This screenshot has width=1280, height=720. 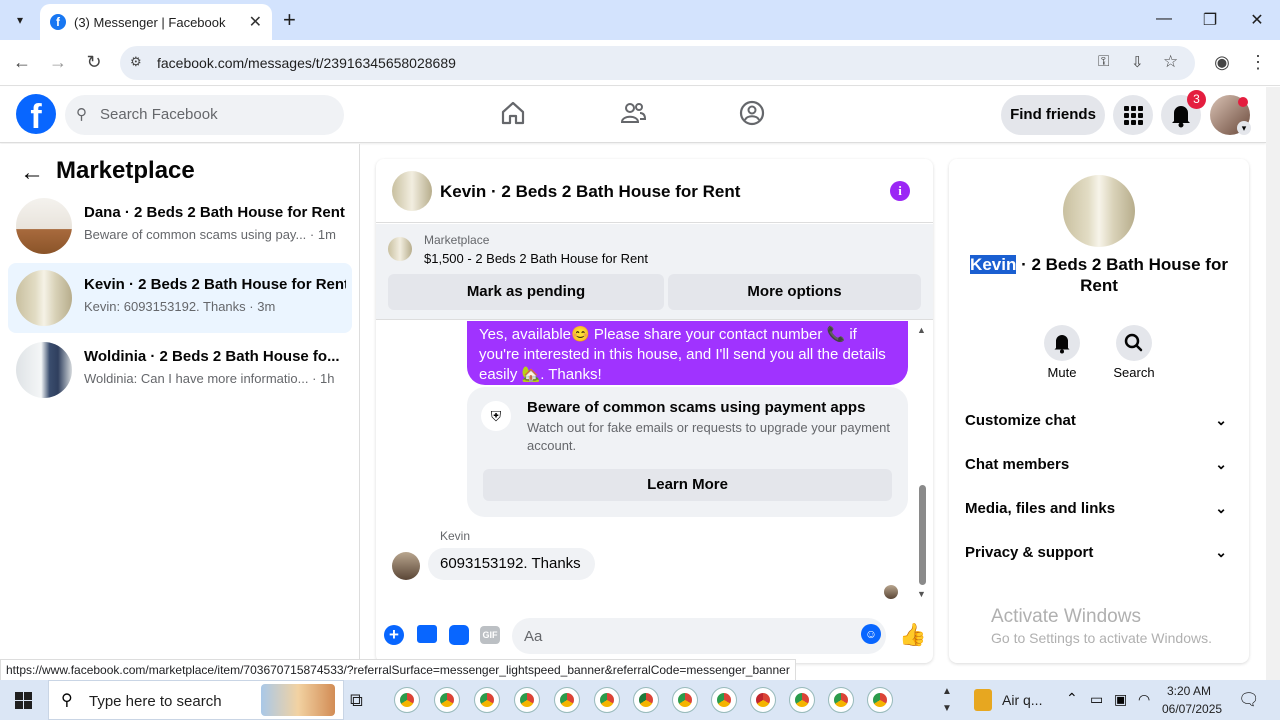 I want to click on section-chat-members: Chat members ⌄, so click(x=1099, y=464).